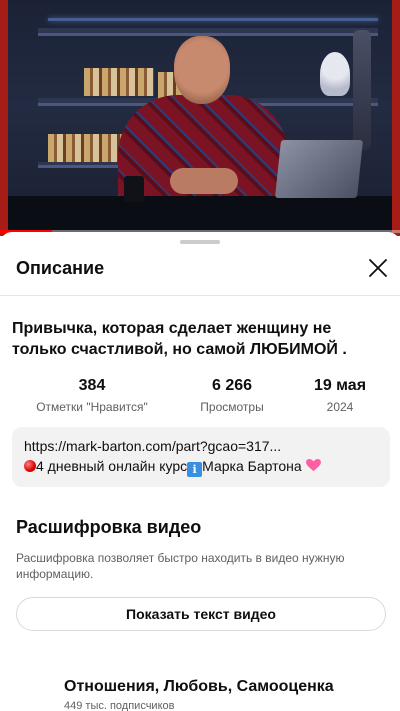 This screenshot has width=400, height=711. Describe the element at coordinates (201, 614) in the screenshot. I see `show-transcript-button: Показать текст видео` at that location.